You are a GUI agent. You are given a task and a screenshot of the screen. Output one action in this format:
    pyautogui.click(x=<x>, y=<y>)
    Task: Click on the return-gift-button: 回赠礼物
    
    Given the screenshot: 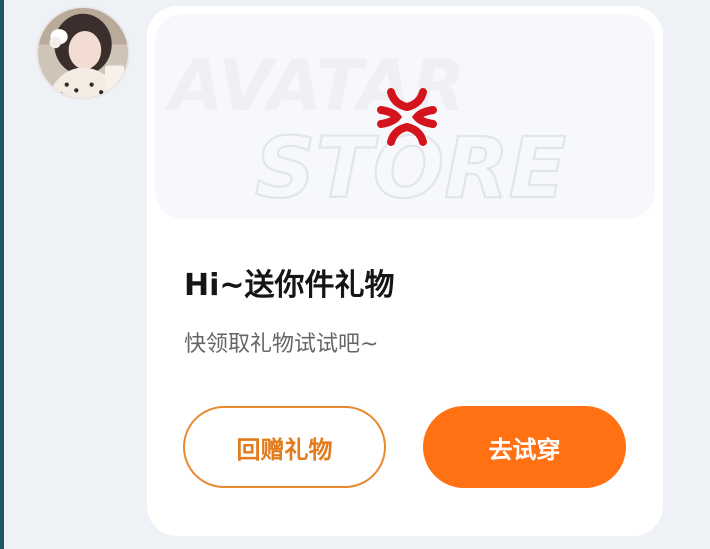 What is the action you would take?
    pyautogui.click(x=284, y=447)
    